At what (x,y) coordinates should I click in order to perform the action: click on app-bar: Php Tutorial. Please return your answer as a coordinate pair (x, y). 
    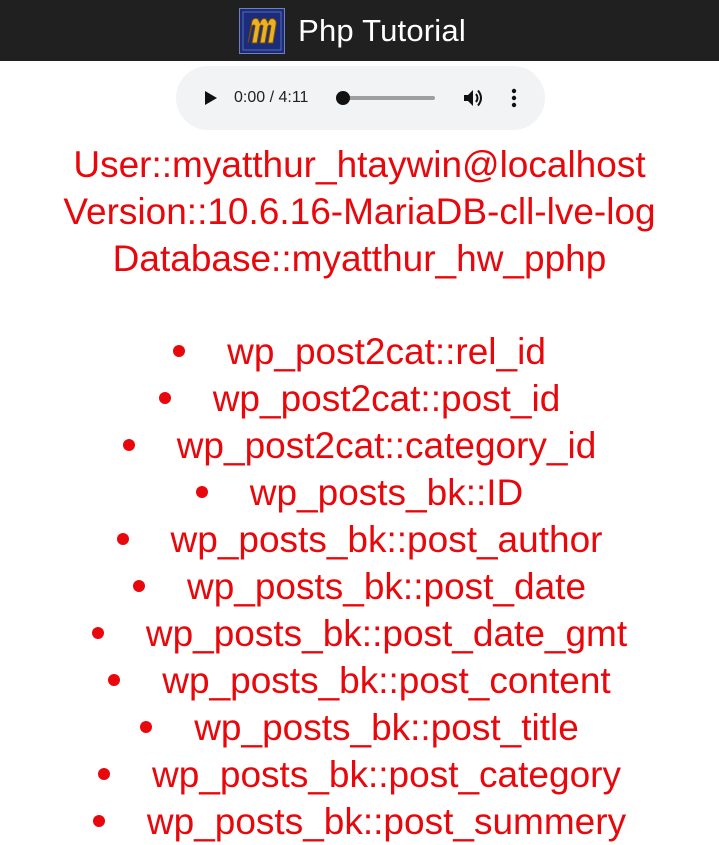
    Looking at the image, I should click on (359, 30).